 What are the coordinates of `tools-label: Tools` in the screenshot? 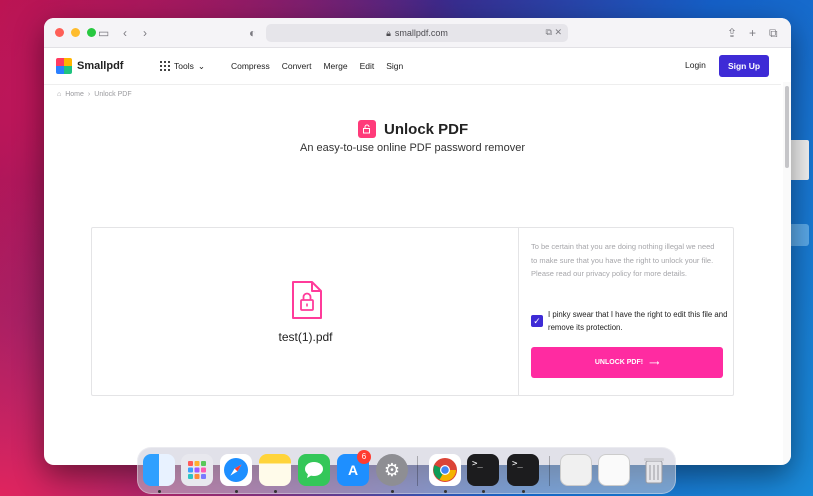 It's located at (184, 66).